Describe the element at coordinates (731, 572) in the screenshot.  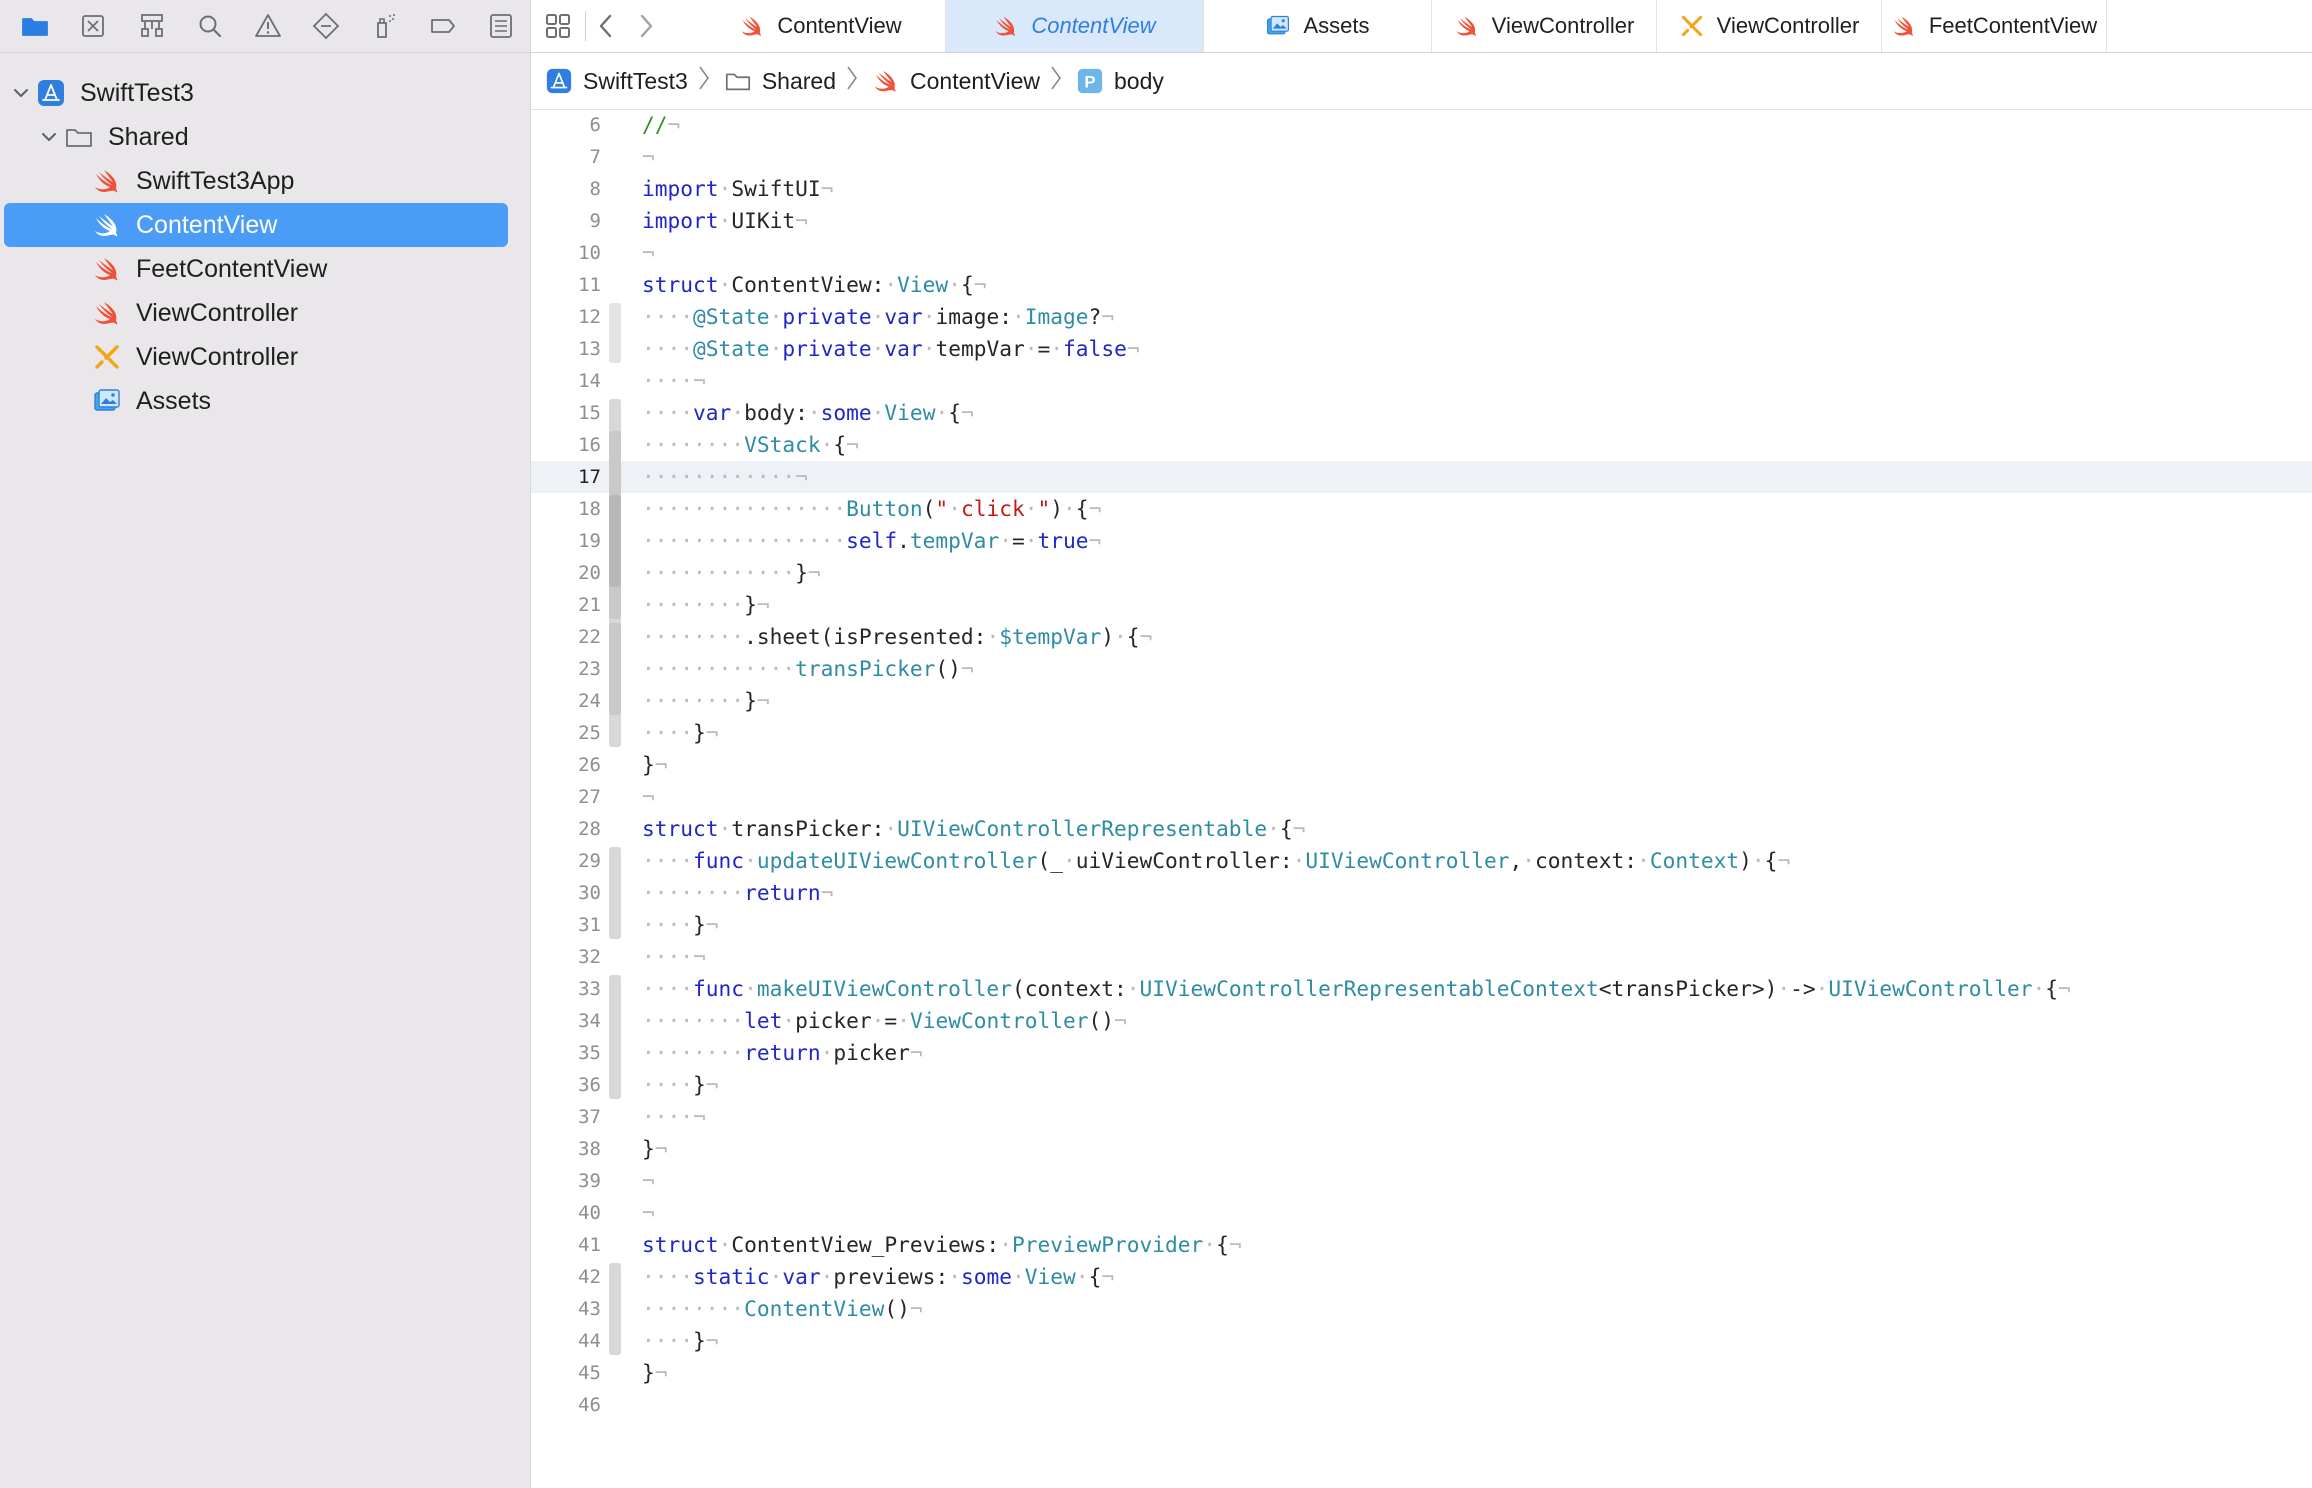
I see `code-text: ············}¬` at that location.